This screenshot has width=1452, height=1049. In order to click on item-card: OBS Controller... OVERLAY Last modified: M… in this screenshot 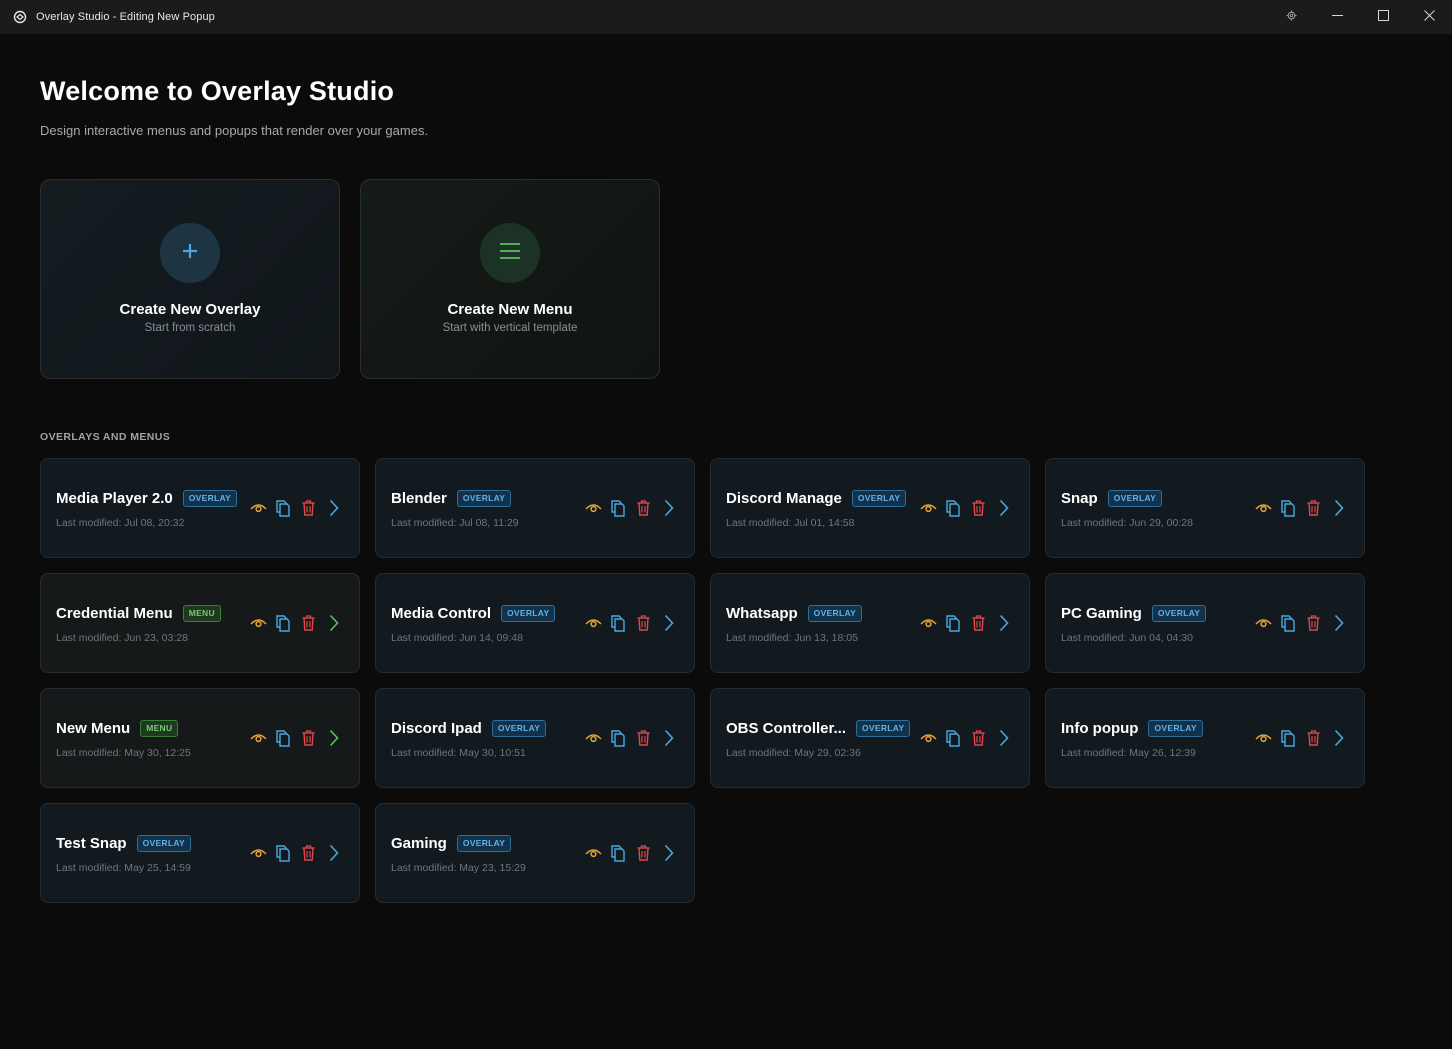, I will do `click(870, 738)`.